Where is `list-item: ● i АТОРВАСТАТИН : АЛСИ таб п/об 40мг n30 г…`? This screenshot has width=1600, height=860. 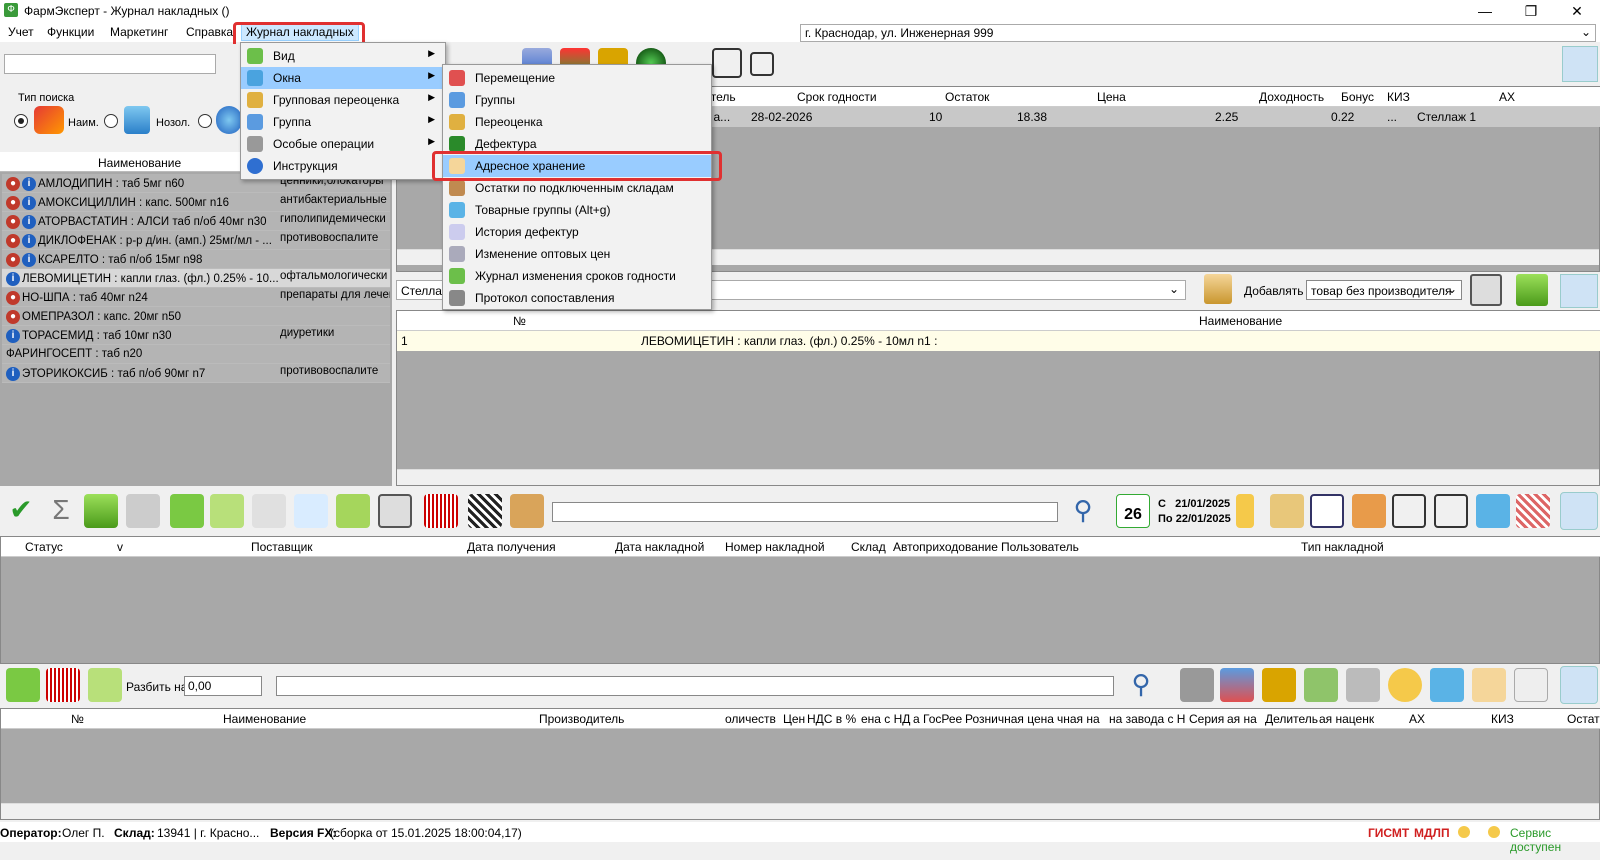
list-item: ● i АТОРВАСТАТИН : АЛСИ таб п/об 40мг n30 г… is located at coordinates (196, 221).